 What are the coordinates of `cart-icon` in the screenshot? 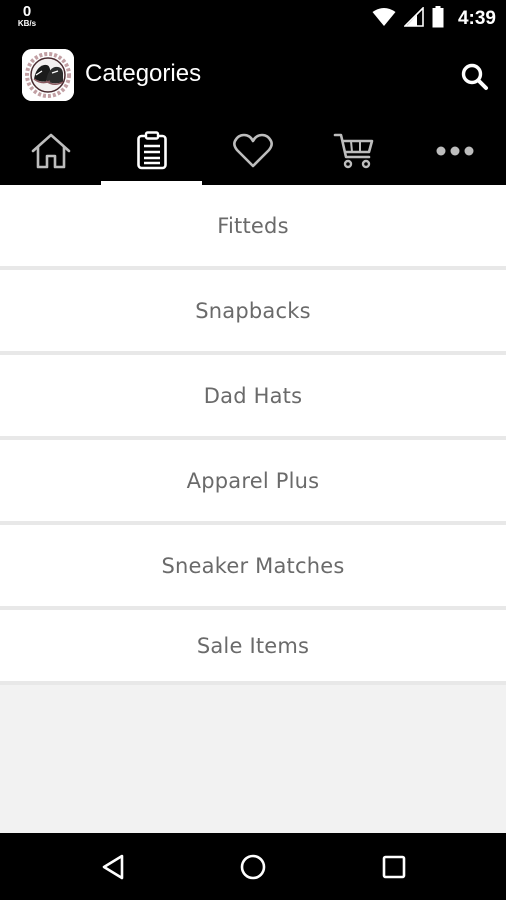 It's located at (353, 150).